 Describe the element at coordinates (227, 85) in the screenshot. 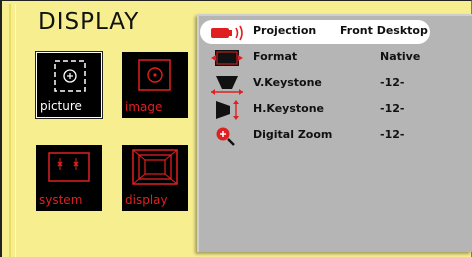

I see `v-keystone-icon` at that location.